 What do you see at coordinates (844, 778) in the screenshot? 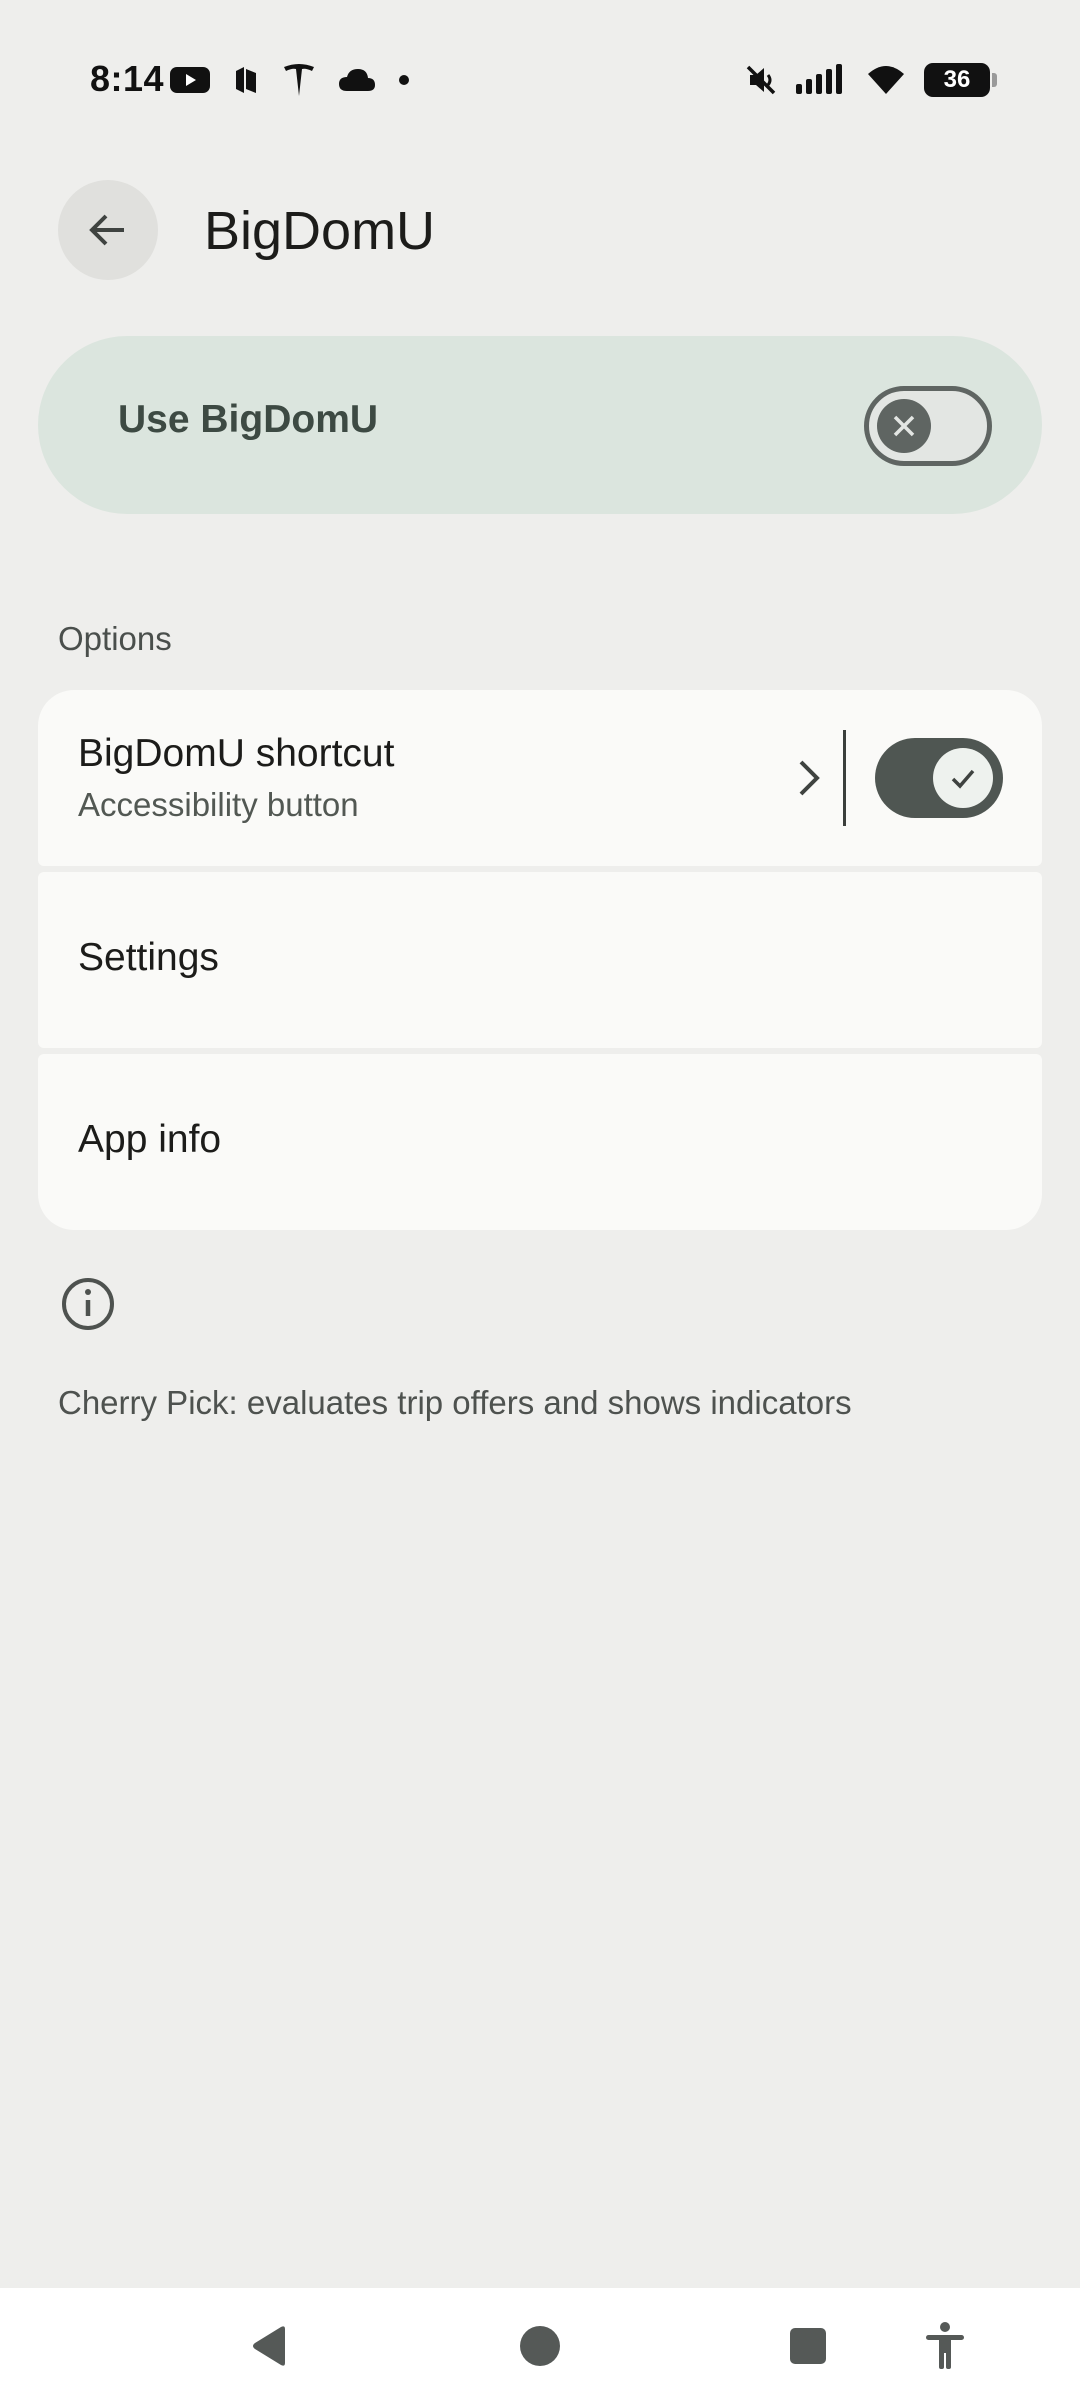
I see `vertical-divider` at bounding box center [844, 778].